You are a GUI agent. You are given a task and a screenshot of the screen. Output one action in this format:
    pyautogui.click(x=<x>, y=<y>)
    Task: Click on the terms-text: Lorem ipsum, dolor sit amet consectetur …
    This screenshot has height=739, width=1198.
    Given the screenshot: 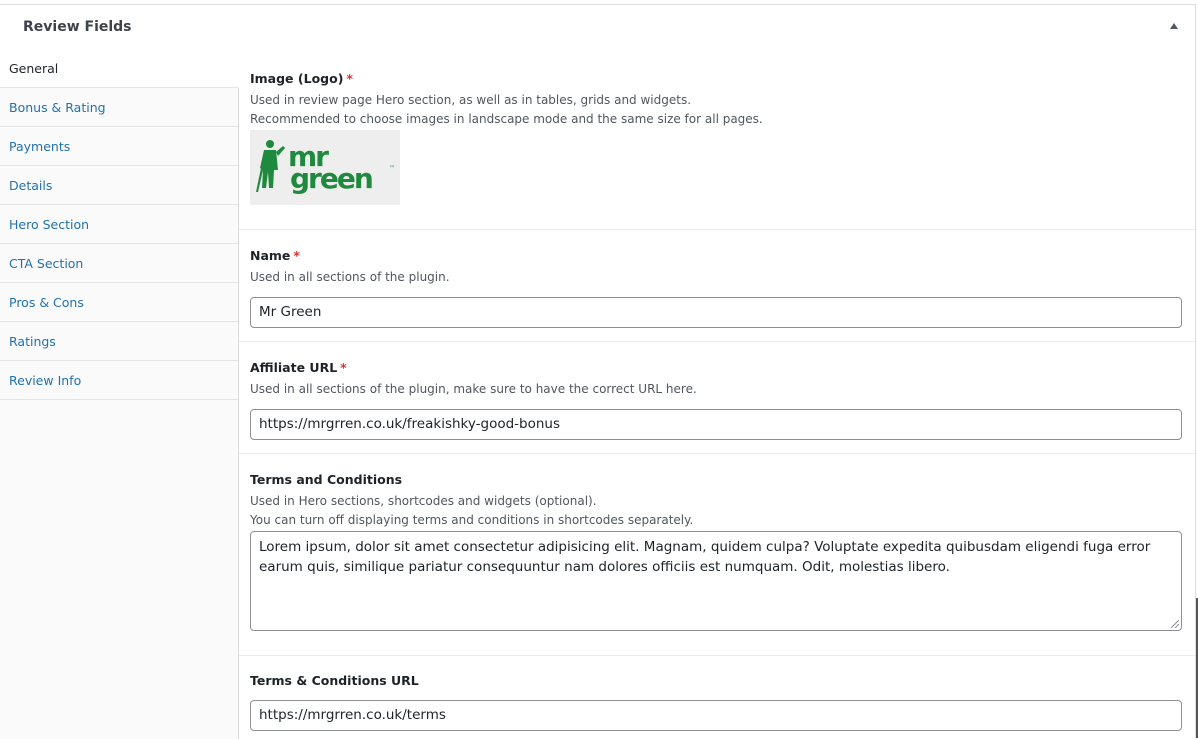 What is the action you would take?
    pyautogui.click(x=705, y=557)
    